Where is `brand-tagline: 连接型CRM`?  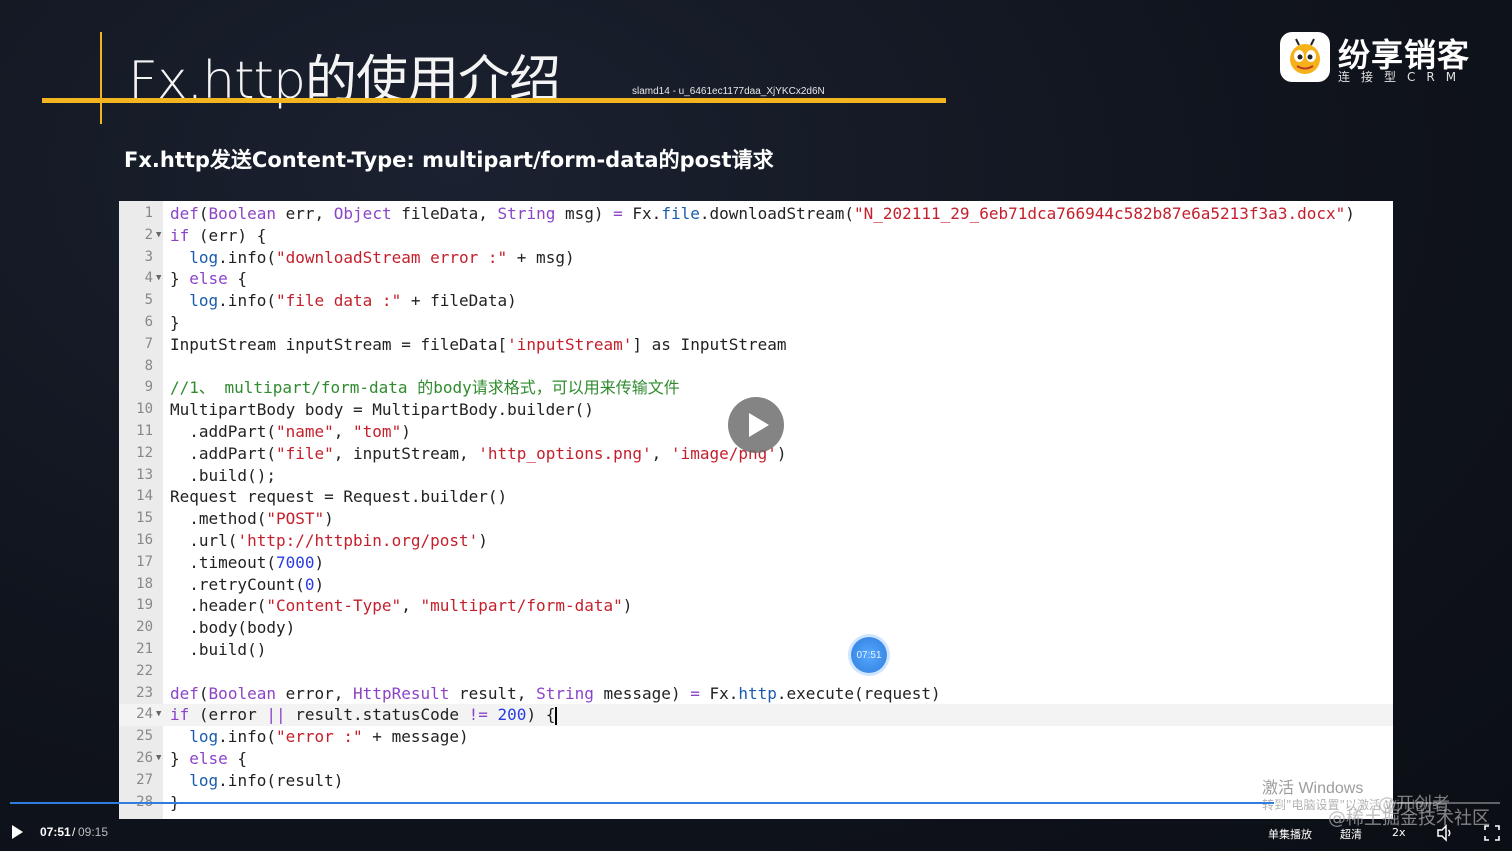 brand-tagline: 连接型CRM is located at coordinates (1403, 77).